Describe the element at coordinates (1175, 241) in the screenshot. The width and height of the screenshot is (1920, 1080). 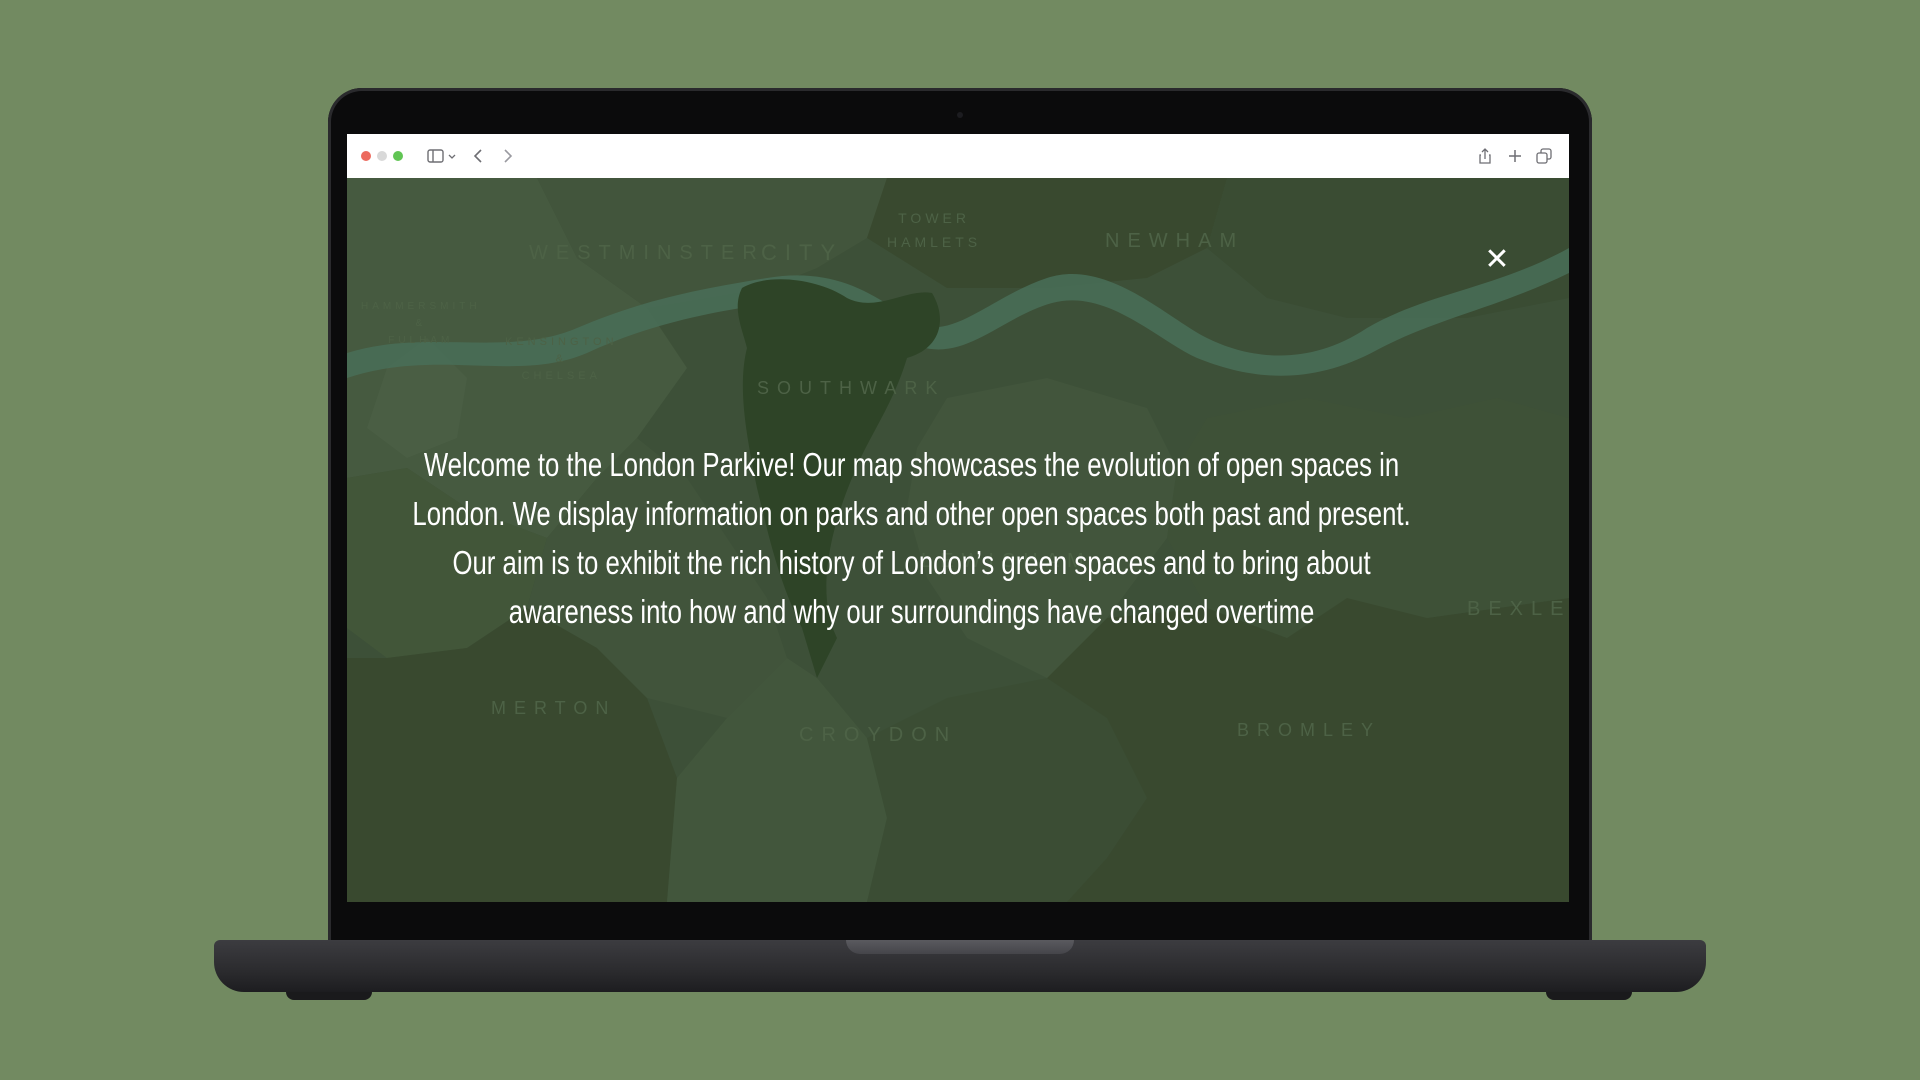
I see `borough-label: NEWHAM` at that location.